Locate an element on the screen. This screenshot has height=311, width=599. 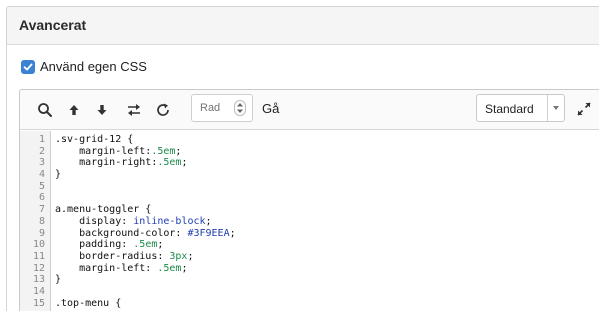
code-line: background-color: #3F9EEA; is located at coordinates (327, 234).